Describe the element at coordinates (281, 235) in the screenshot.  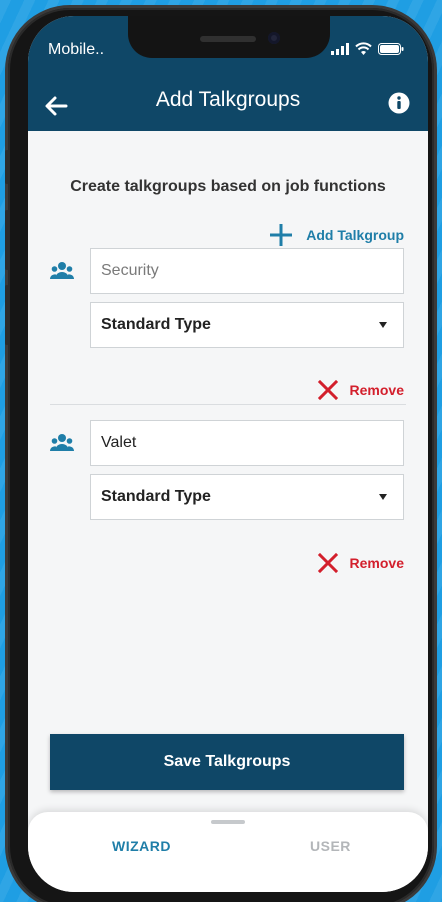
I see `plus-icon` at that location.